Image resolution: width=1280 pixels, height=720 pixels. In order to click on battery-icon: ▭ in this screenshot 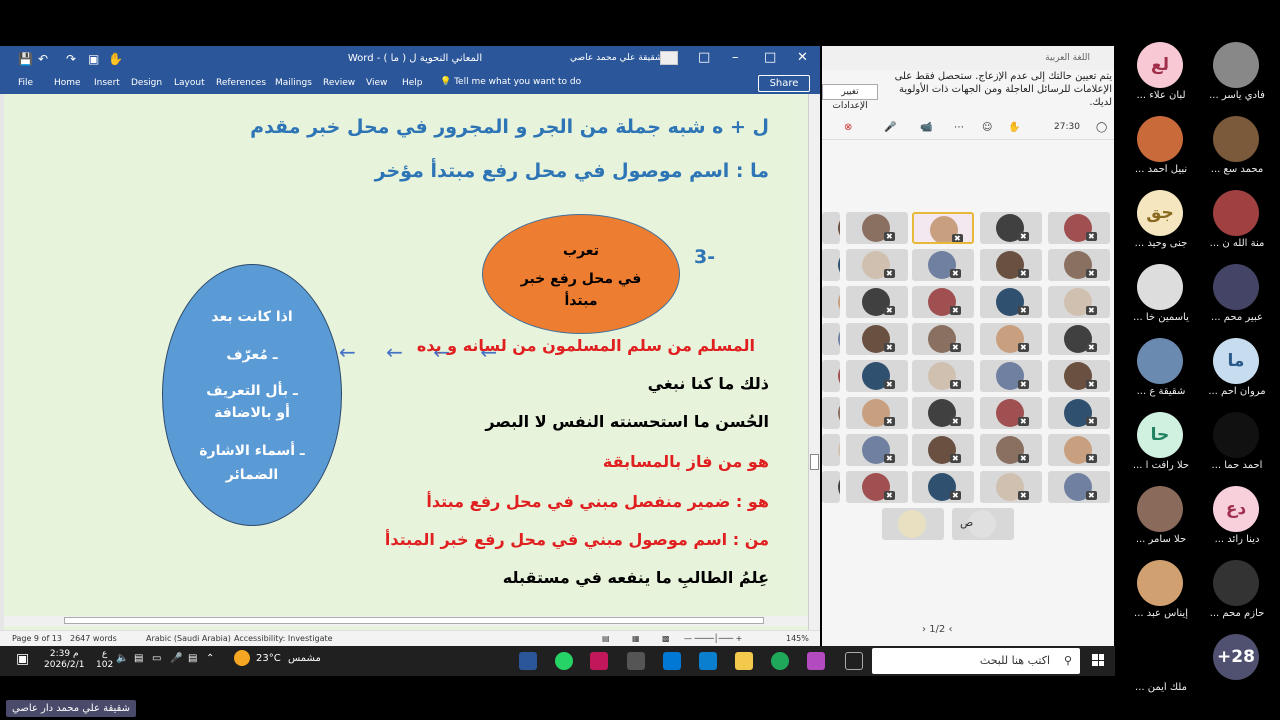, I will do `click(156, 658)`.